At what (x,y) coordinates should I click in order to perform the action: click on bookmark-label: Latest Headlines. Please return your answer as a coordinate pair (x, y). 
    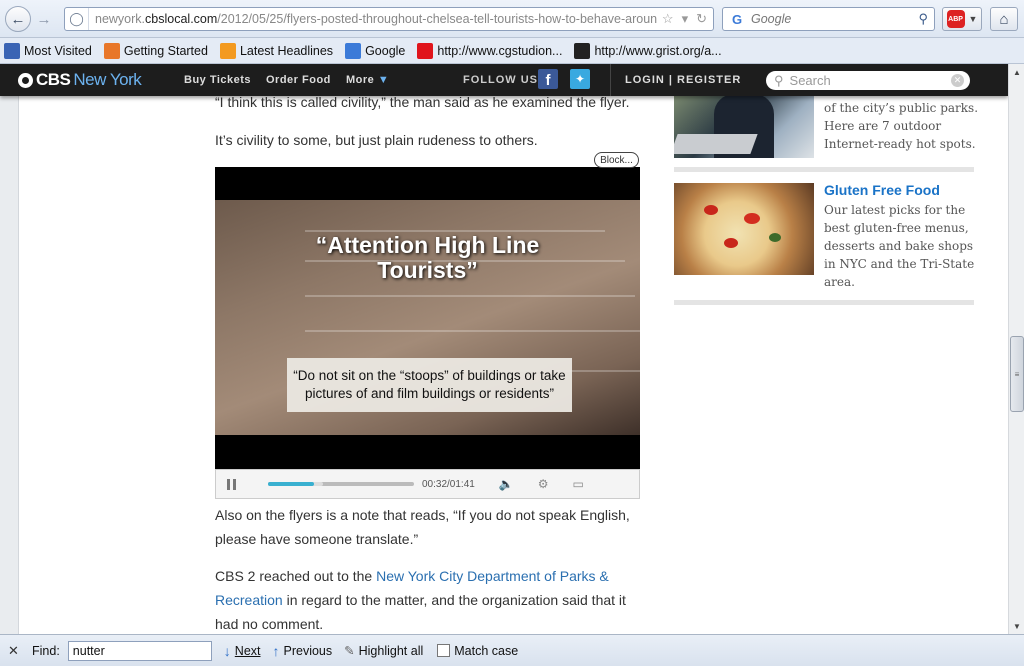
    Looking at the image, I should click on (286, 50).